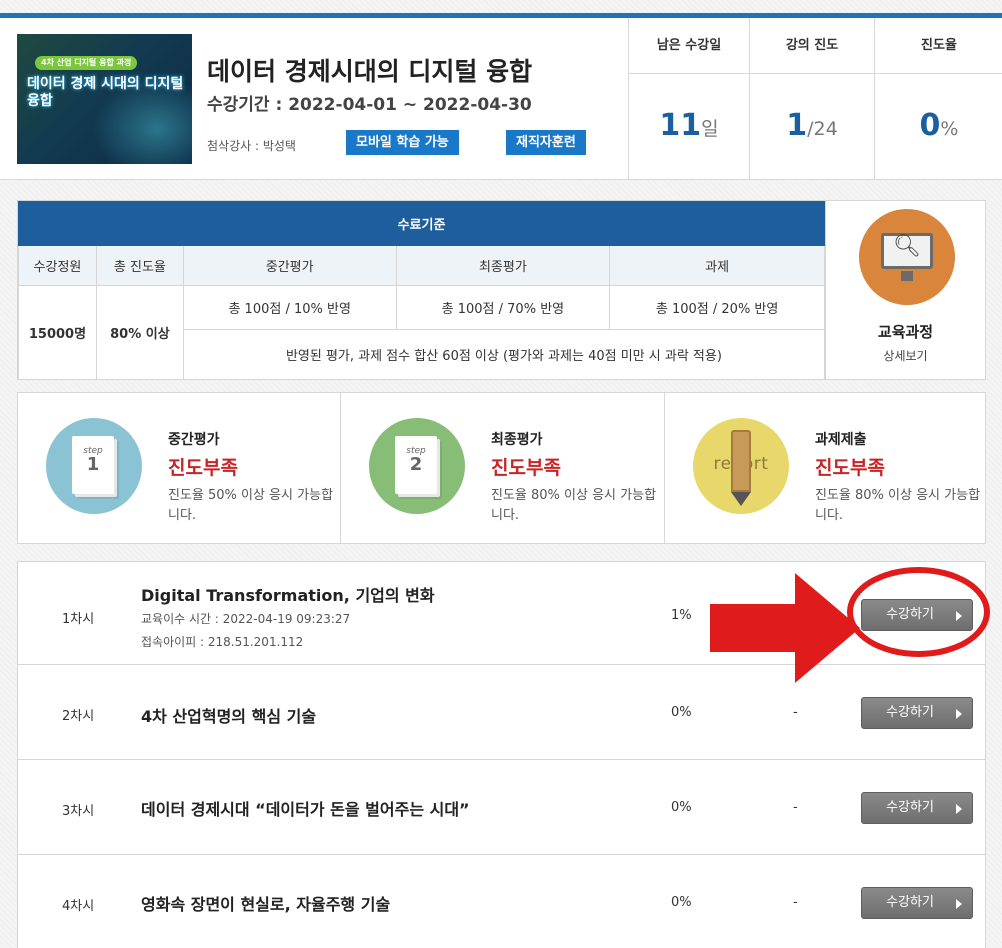 The image size is (1002, 948). What do you see at coordinates (501, 807) in the screenshot?
I see `lesson-row: 3차시 데이터 경제시대 “데이터가 돈을 벌어주는 시대” 0% - 수강하기` at bounding box center [501, 807].